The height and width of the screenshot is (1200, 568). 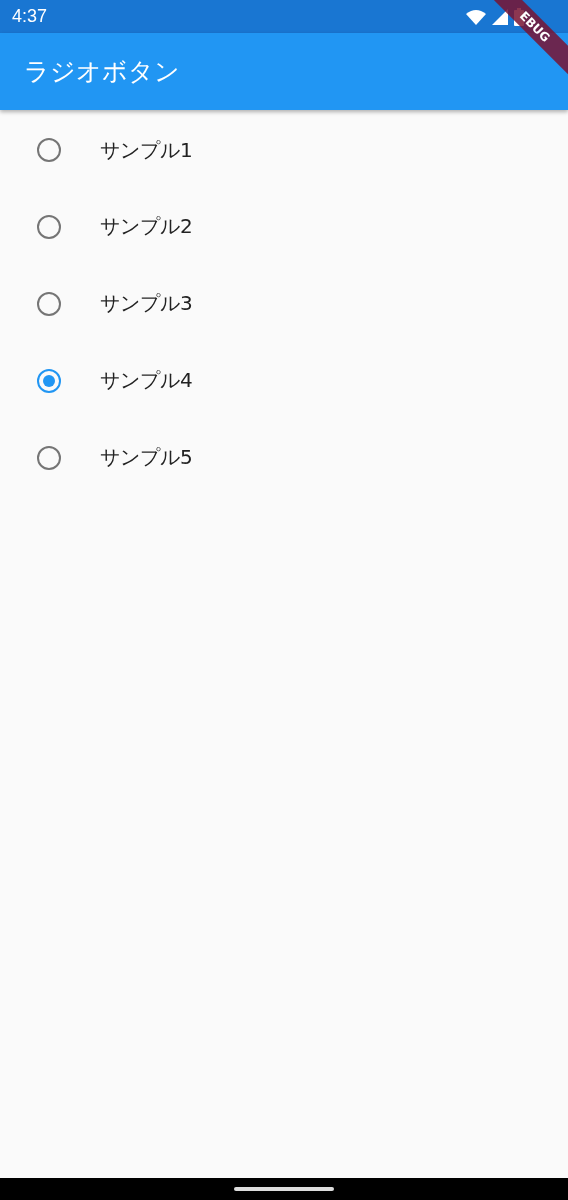 I want to click on radio-label: サンプル1, so click(x=146, y=150).